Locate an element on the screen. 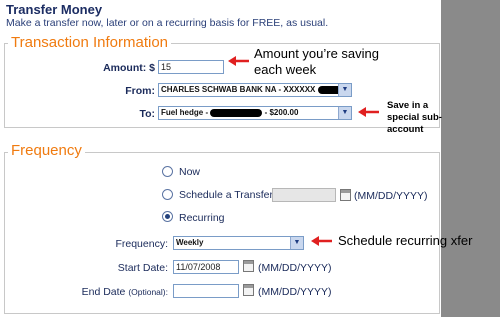  transaction-legend: Transaction Information is located at coordinates (90, 42).